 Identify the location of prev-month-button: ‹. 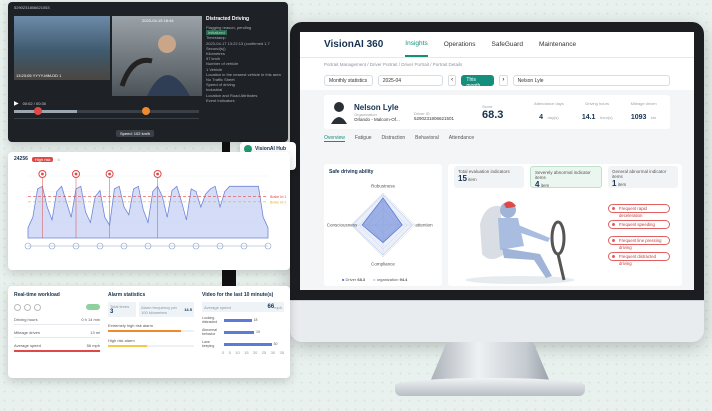
(452, 80).